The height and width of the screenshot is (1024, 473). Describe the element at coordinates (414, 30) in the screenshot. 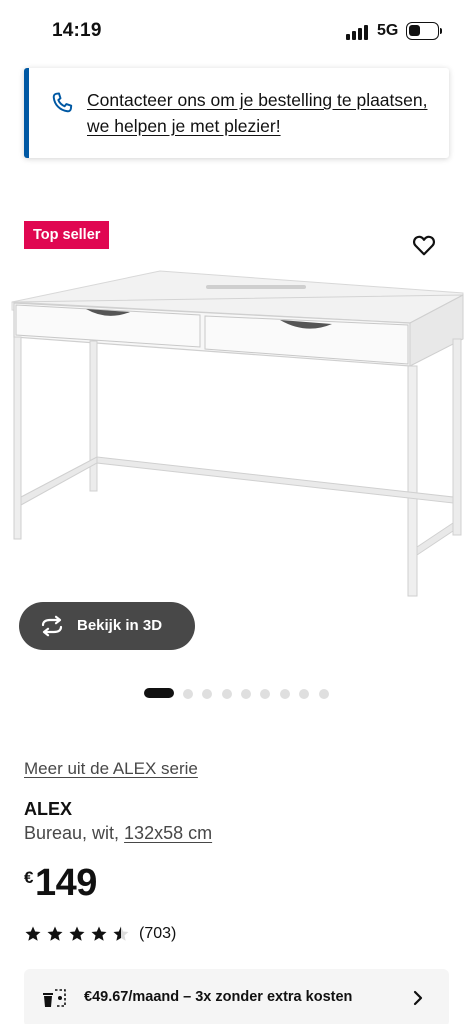

I see `battery-fill` at that location.